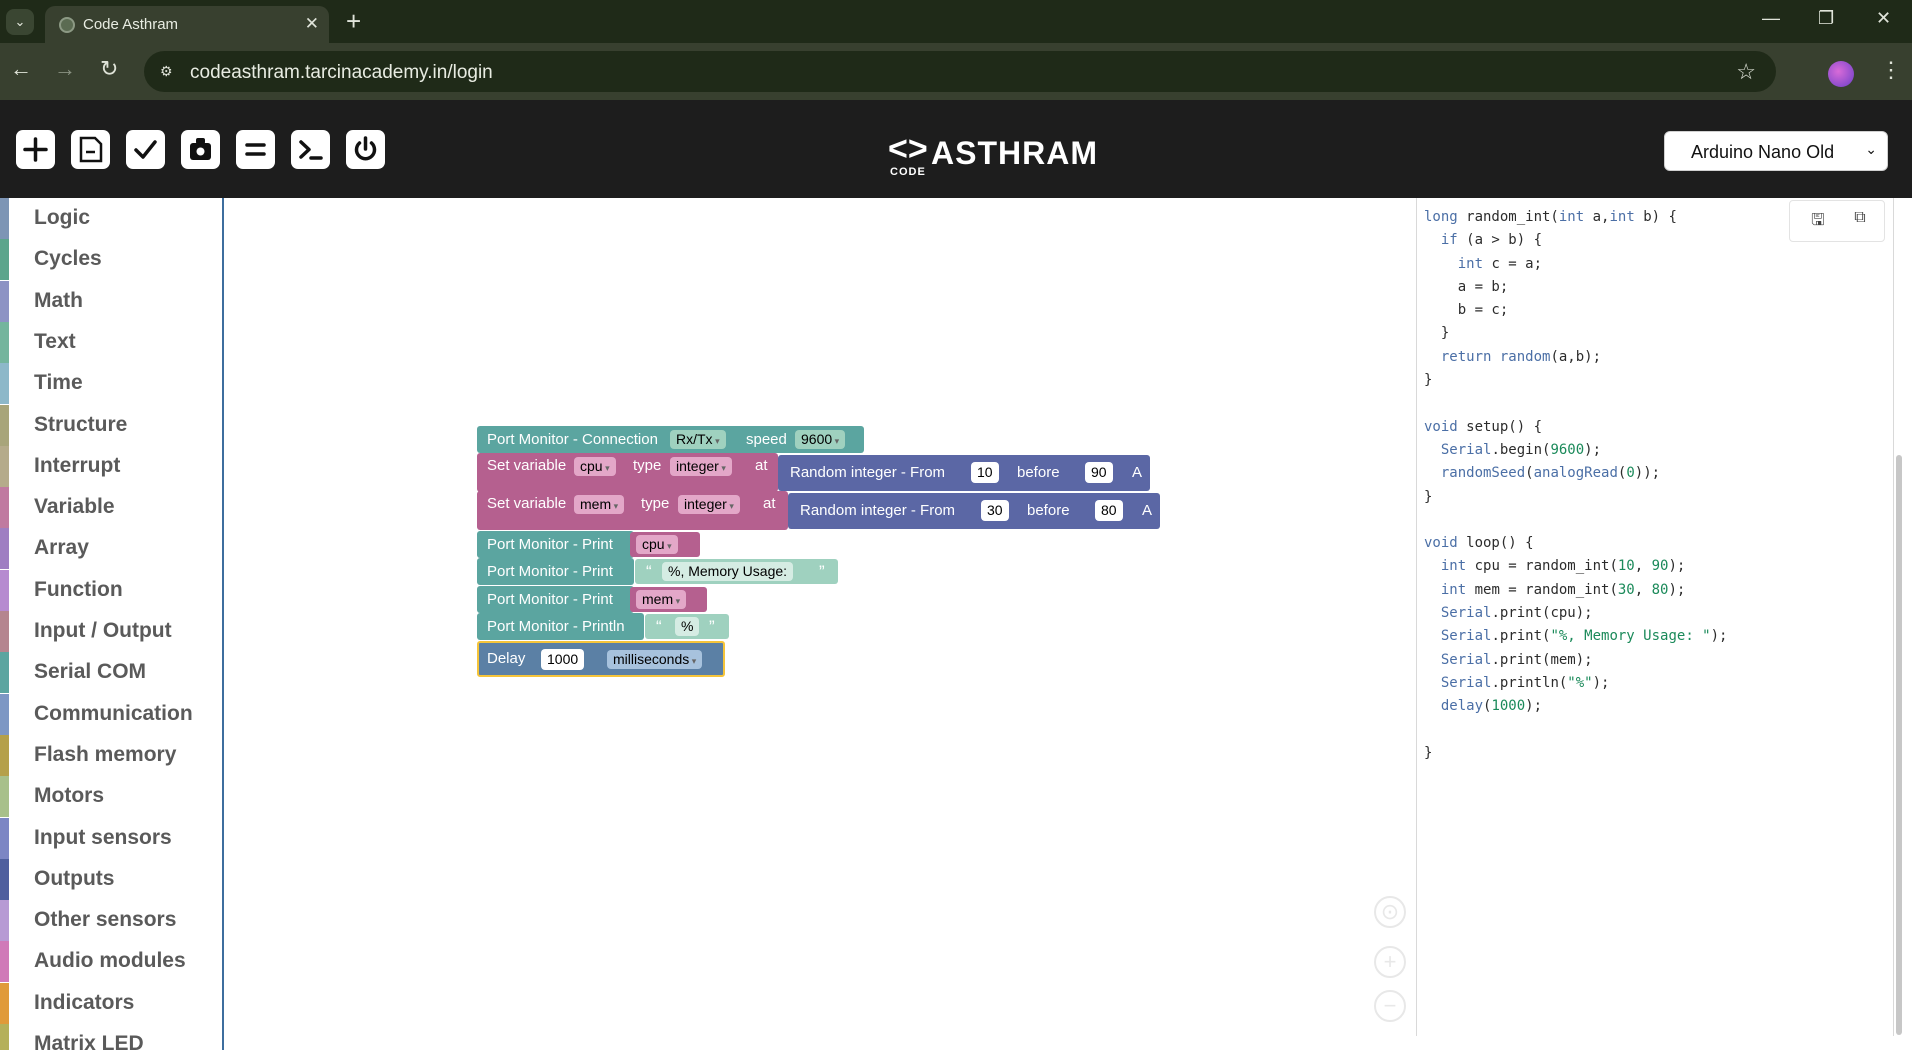 This screenshot has height=1050, width=1912. What do you see at coordinates (1891, 70) in the screenshot?
I see `browser-menu-icon: ⋮` at bounding box center [1891, 70].